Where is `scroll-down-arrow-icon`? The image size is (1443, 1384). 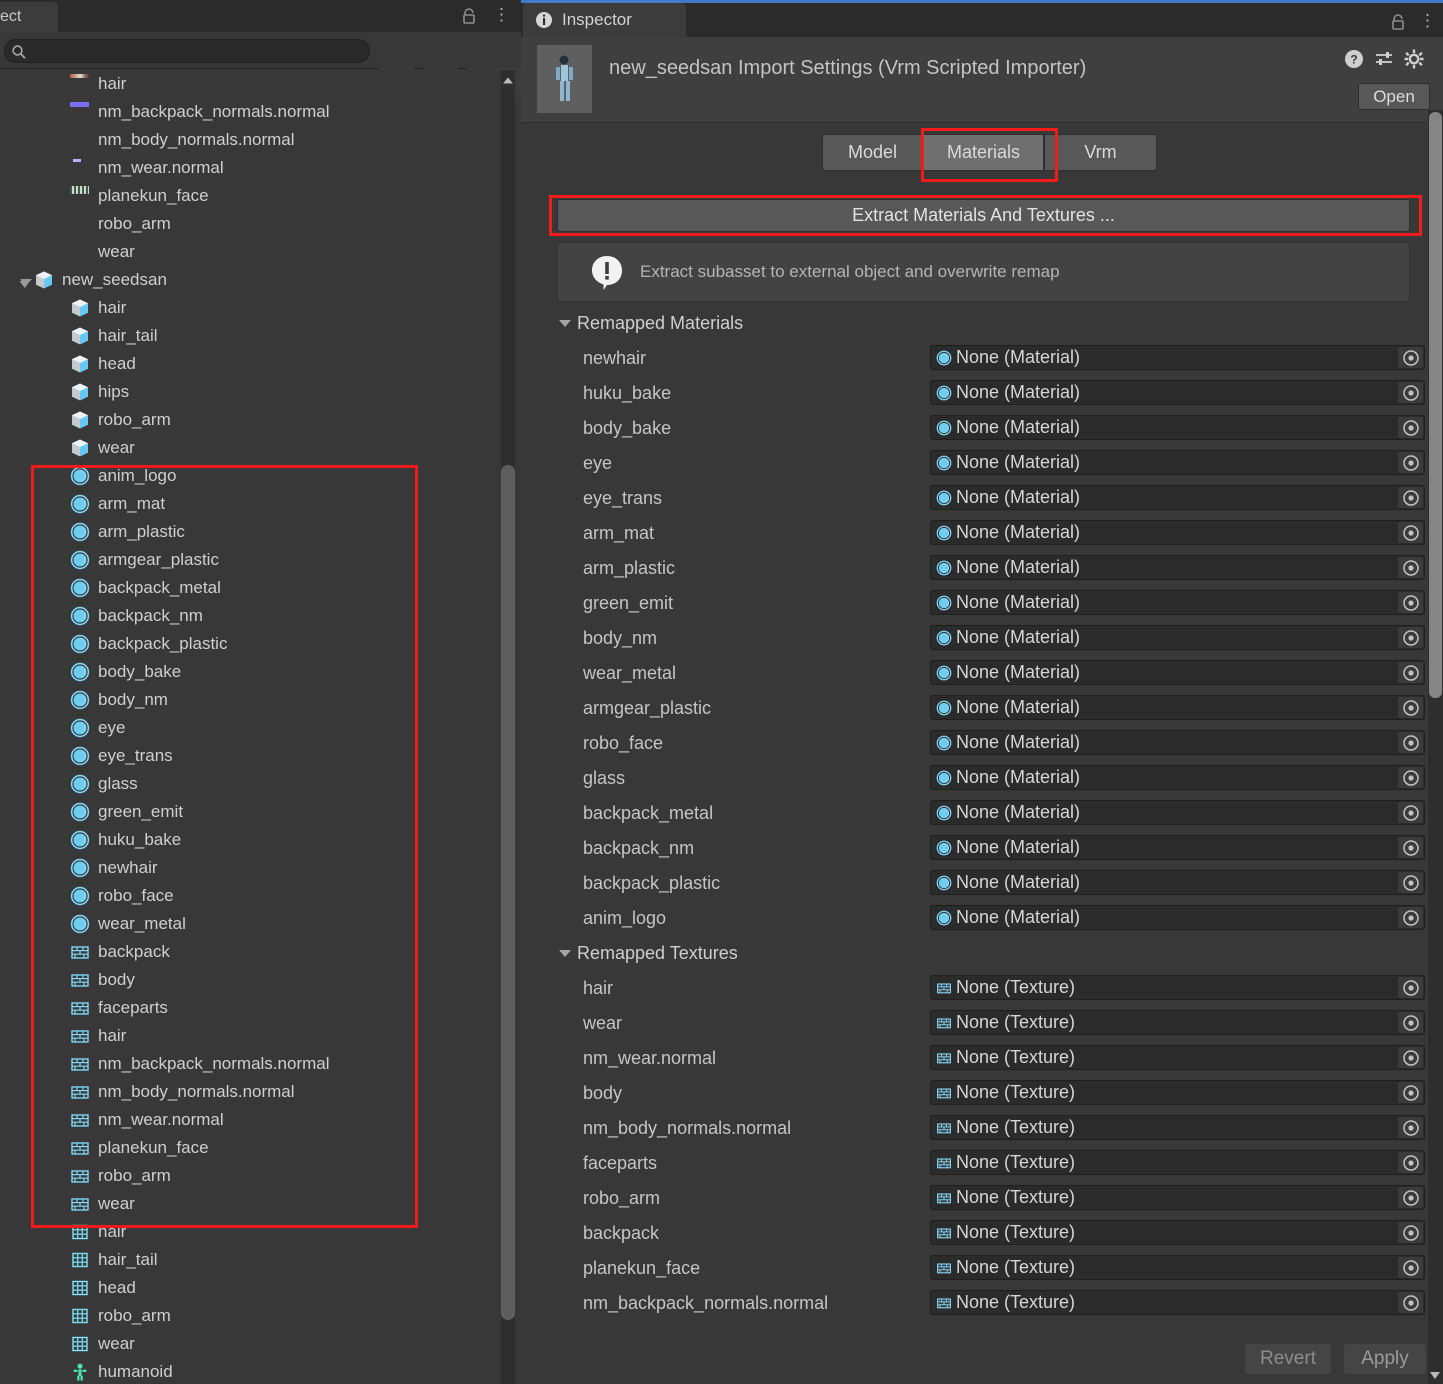
scroll-down-arrow-icon is located at coordinates (1435, 1374).